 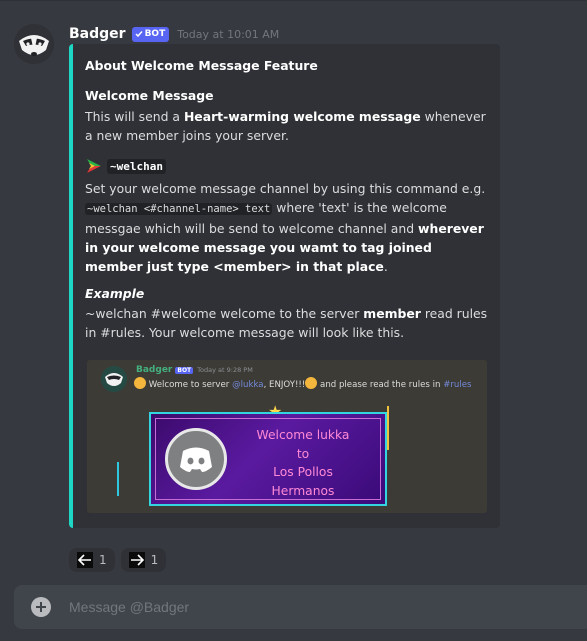 I want to click on text: ~welchan #welcome welcome to the server, so click(x=224, y=313).